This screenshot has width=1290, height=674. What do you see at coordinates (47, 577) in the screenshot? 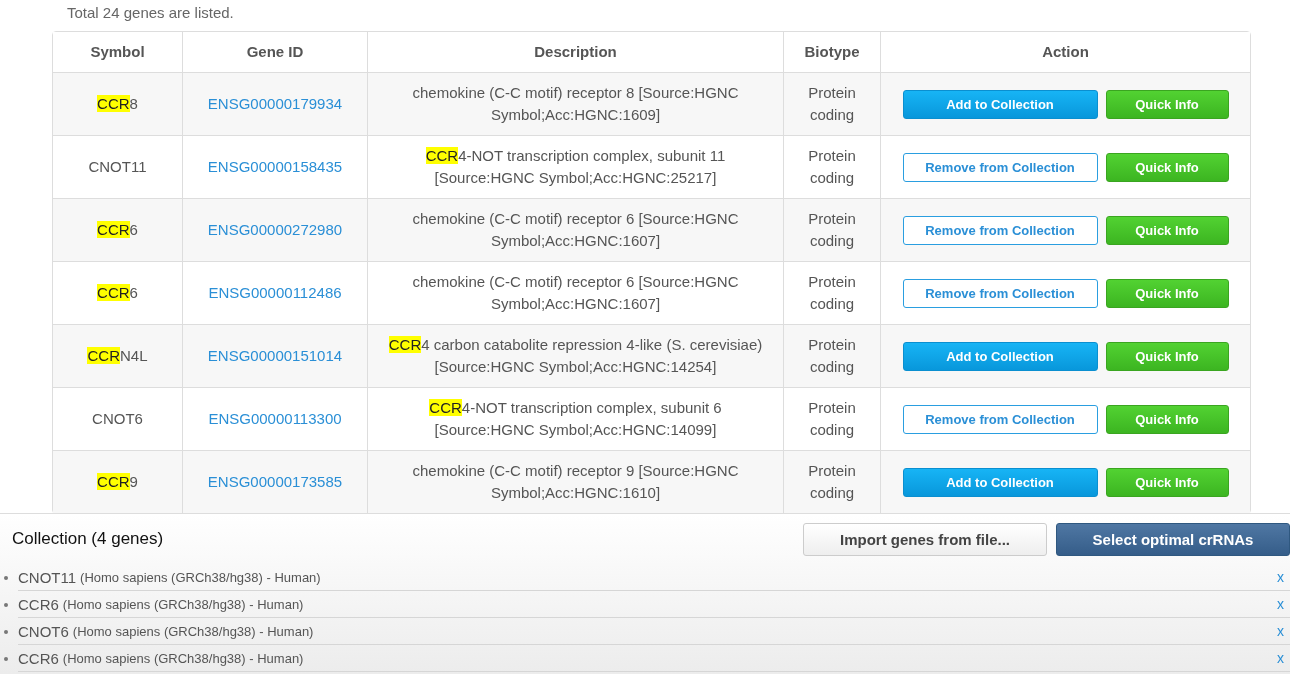
I see `collection-gene-symbol: CNOT11` at bounding box center [47, 577].